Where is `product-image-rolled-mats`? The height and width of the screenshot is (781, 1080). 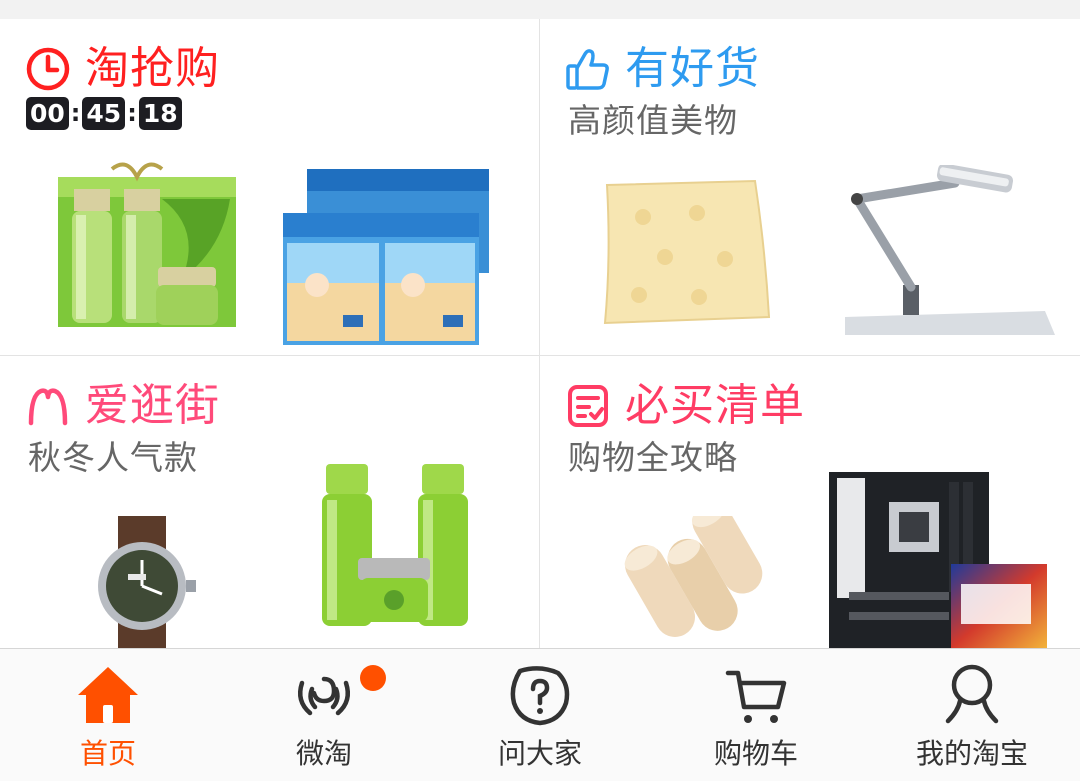 product-image-rolled-mats is located at coordinates (696, 581).